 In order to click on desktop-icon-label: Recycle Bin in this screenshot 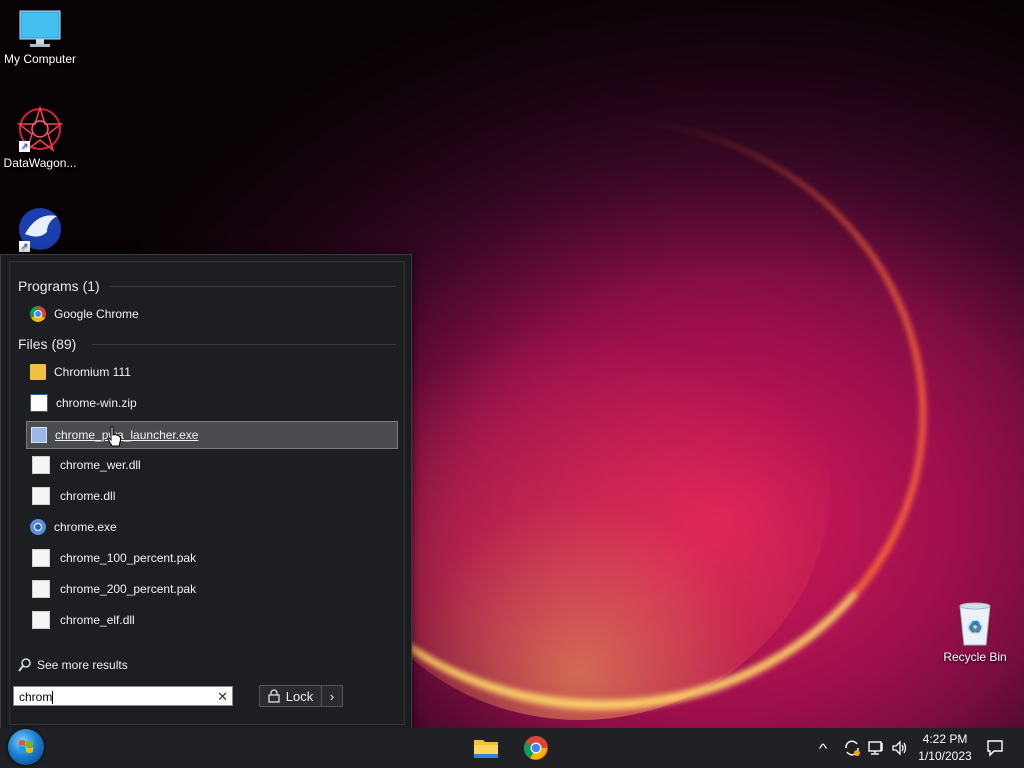, I will do `click(975, 657)`.